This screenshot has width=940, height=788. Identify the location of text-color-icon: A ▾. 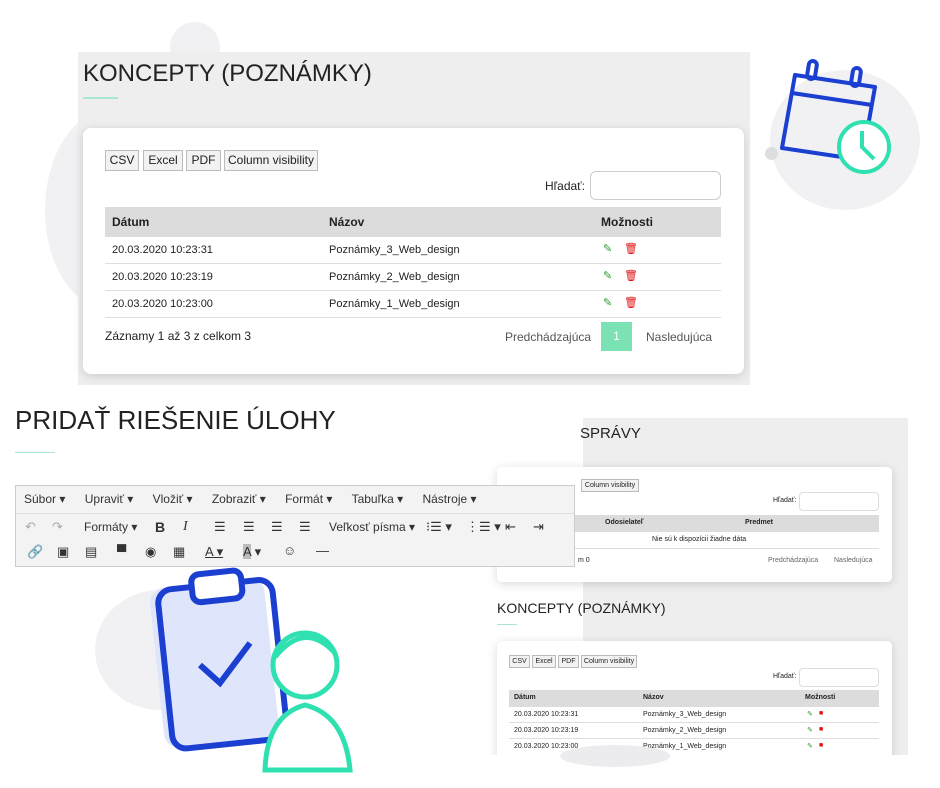
(214, 552).